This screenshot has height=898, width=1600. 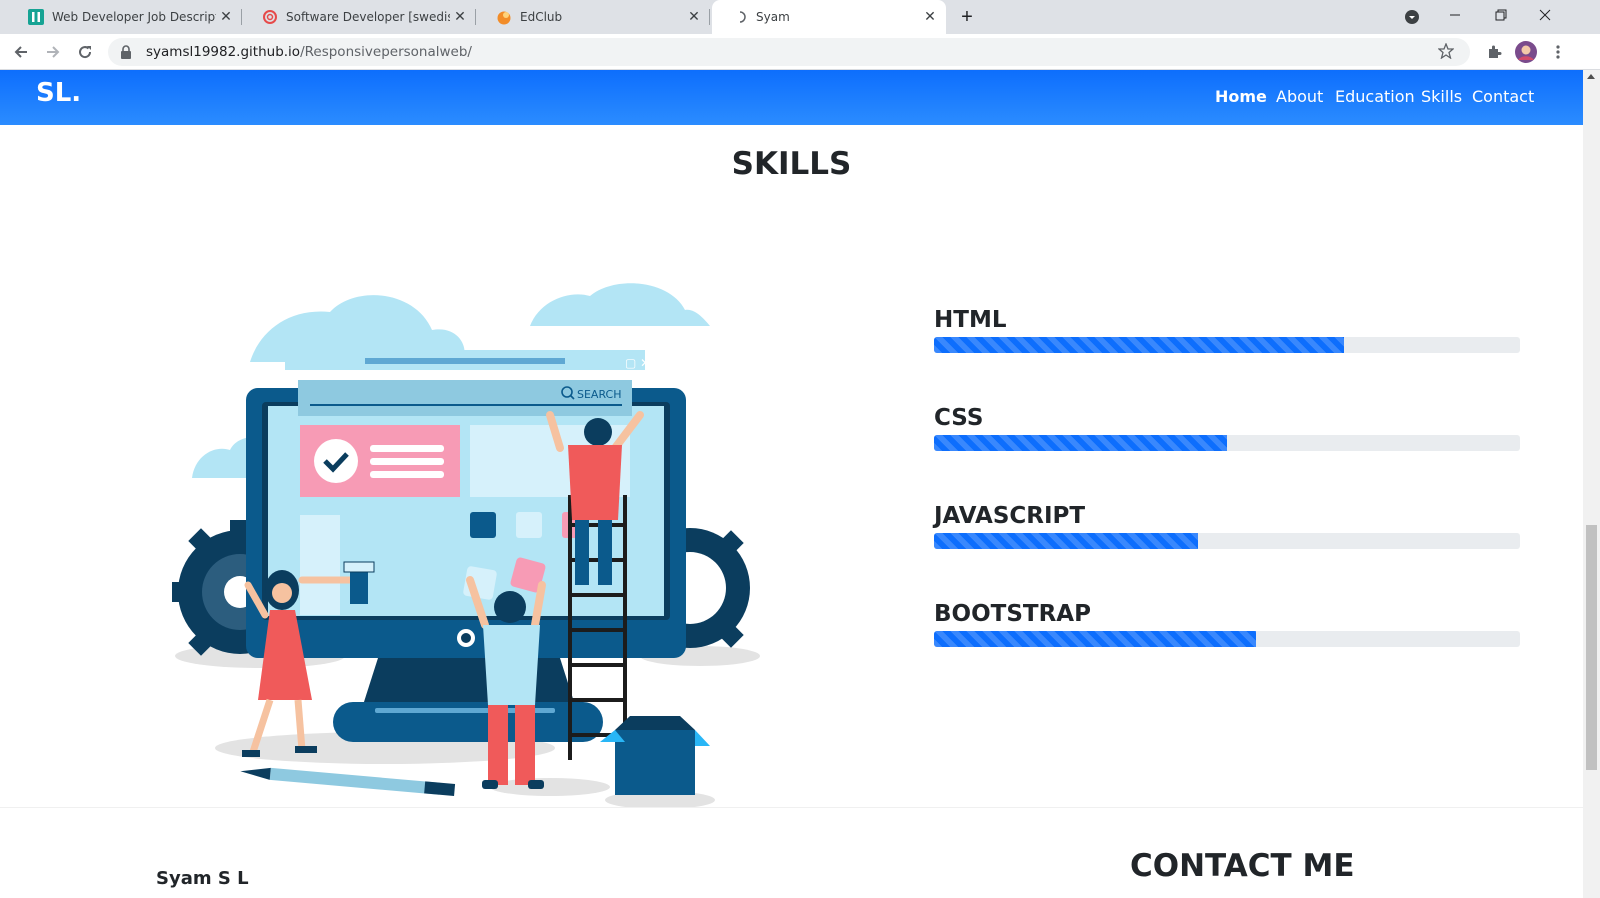 What do you see at coordinates (1526, 52) in the screenshot?
I see `profile-avatar` at bounding box center [1526, 52].